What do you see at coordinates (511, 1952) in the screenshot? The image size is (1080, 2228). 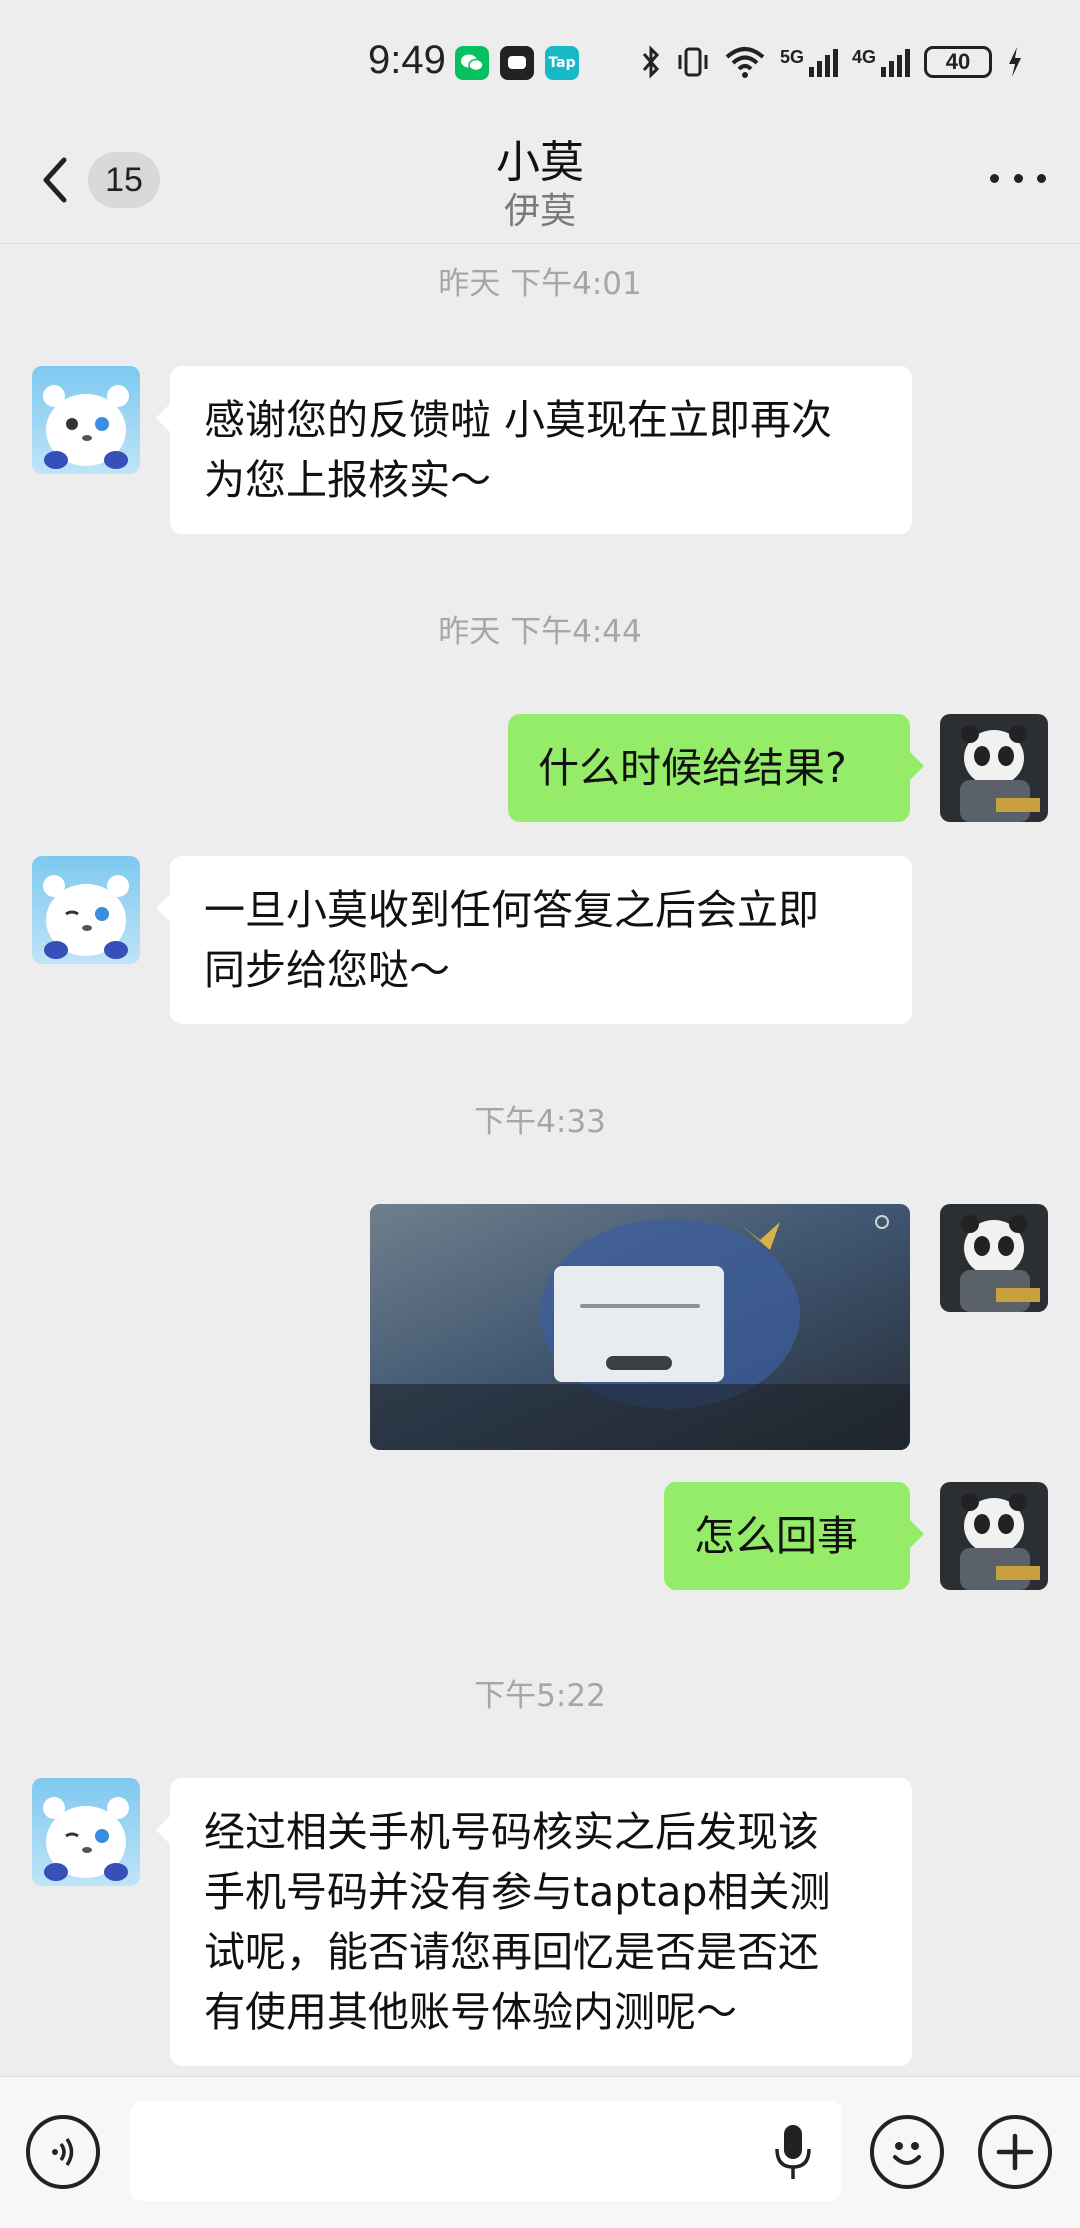 I see `message-text-line: 试呢，能否请您再回忆是否是否还` at bounding box center [511, 1952].